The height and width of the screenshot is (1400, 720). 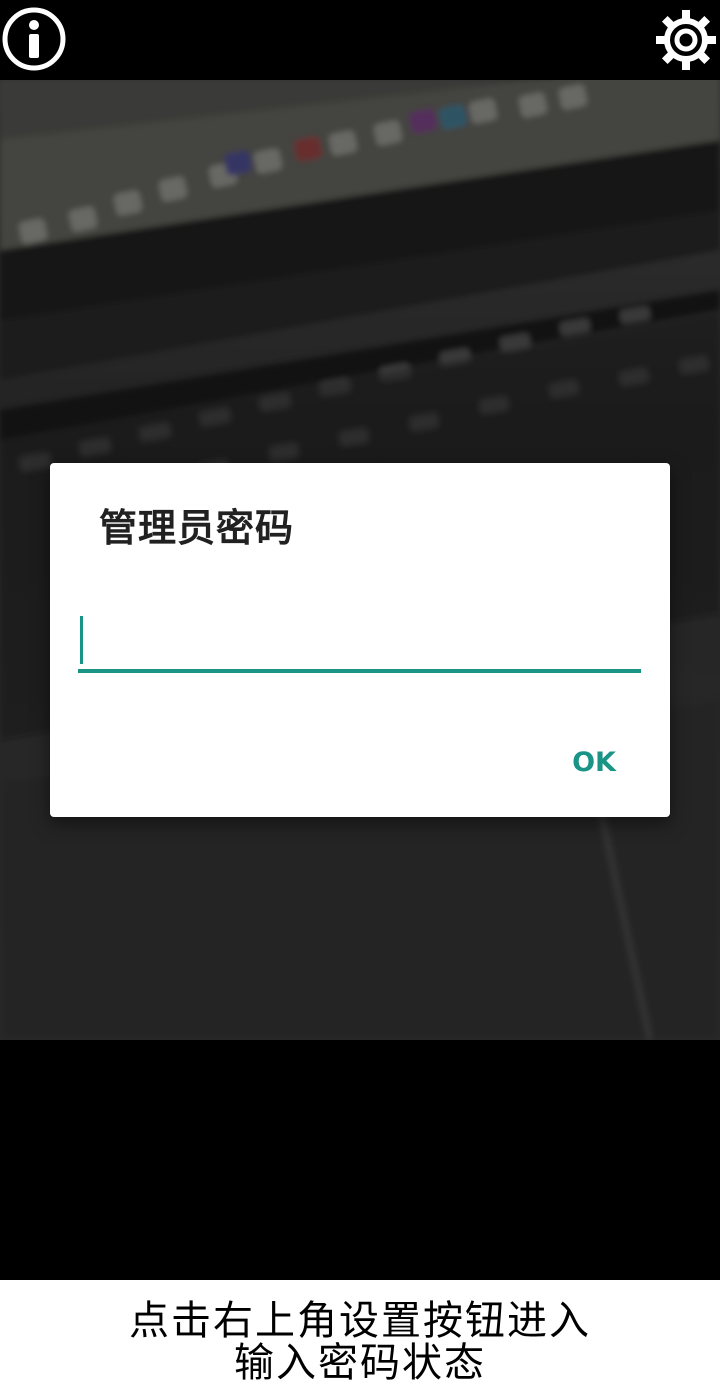 I want to click on dialog-title: 管理员密码, so click(x=197, y=528).